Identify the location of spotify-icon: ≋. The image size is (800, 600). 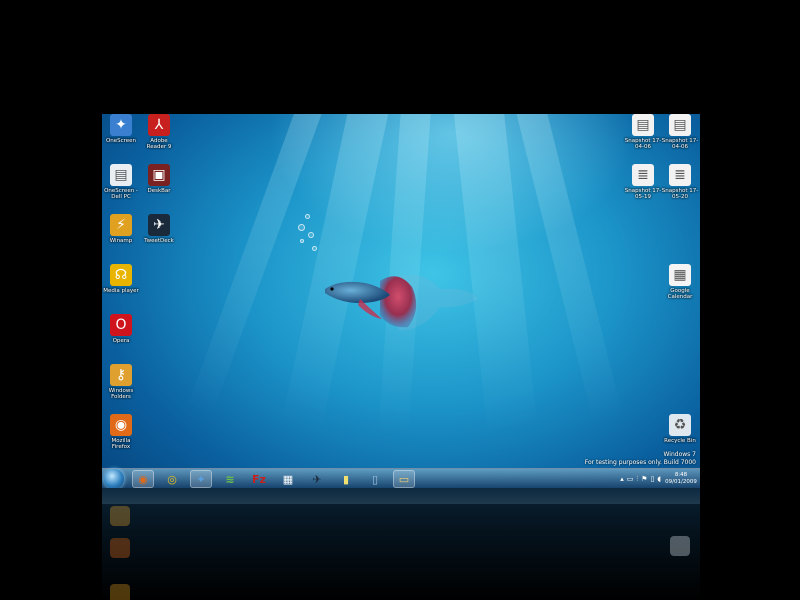
(230, 479).